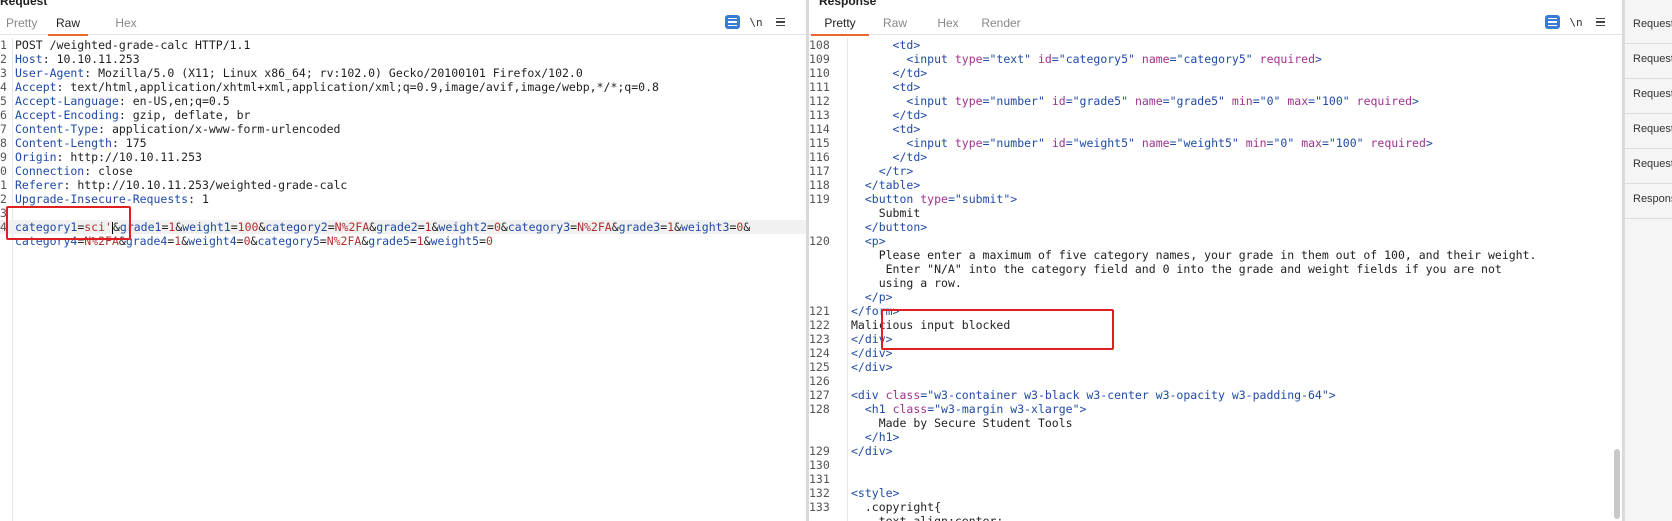 The width and height of the screenshot is (1672, 521). Describe the element at coordinates (50, 73) in the screenshot. I see `header-name: User-Agent` at that location.